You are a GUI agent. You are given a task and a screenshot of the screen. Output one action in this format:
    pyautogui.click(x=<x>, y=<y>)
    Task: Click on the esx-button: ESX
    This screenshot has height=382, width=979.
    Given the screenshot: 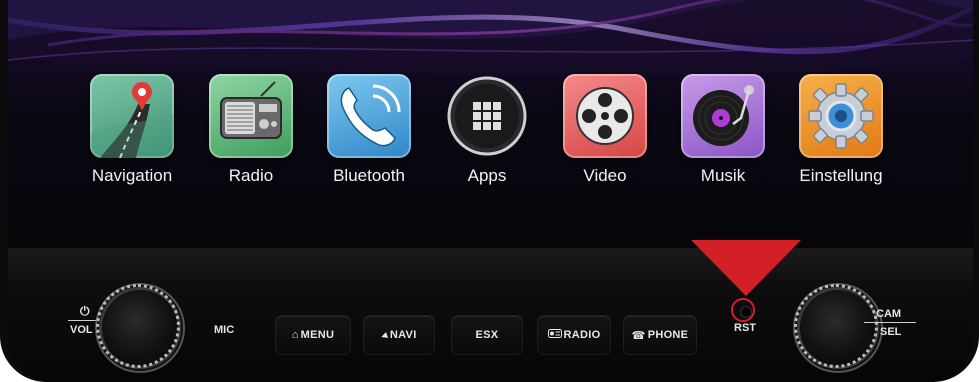 What is the action you would take?
    pyautogui.click(x=487, y=335)
    